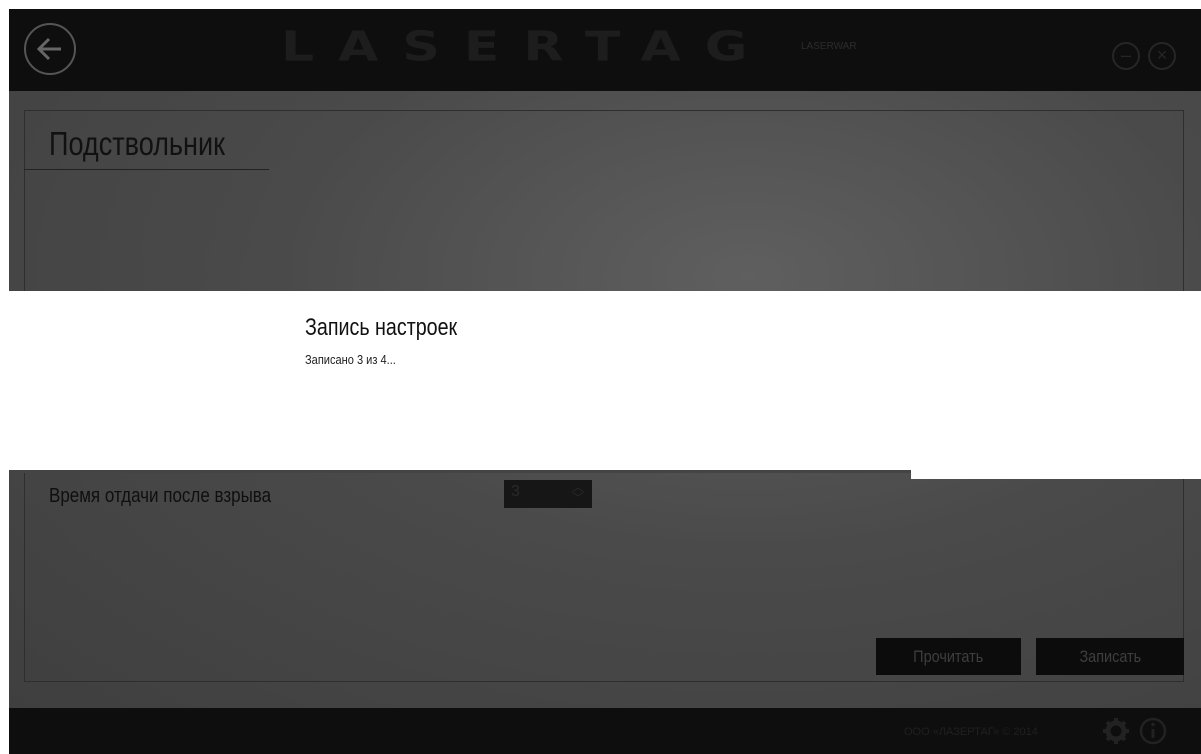  What do you see at coordinates (381, 327) in the screenshot?
I see `dialog-title: Запись настроек` at bounding box center [381, 327].